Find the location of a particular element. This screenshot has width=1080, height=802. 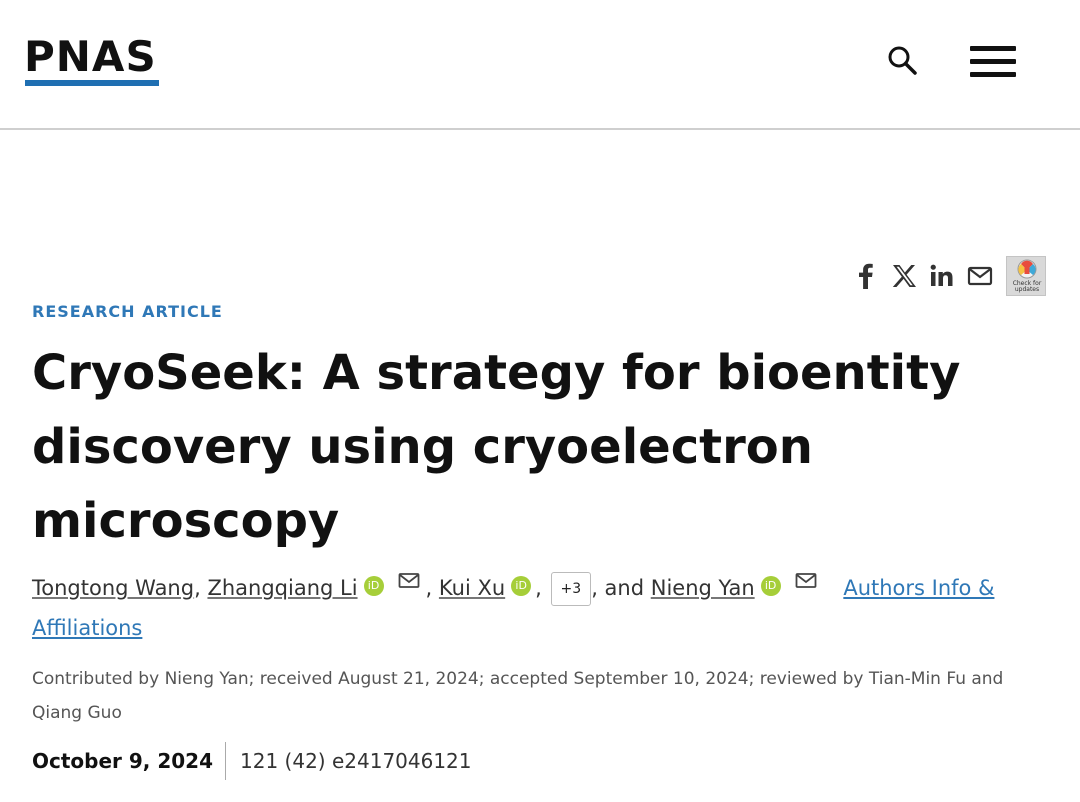

x-icon is located at coordinates (904, 276).